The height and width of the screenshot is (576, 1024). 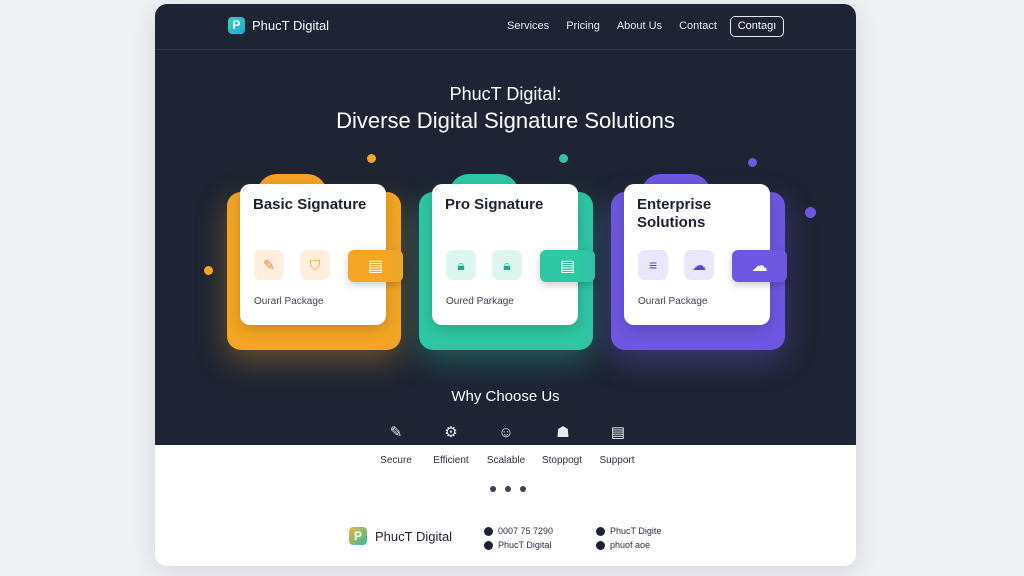 I want to click on footer-social-1-text: PhucT Digite, so click(x=636, y=531).